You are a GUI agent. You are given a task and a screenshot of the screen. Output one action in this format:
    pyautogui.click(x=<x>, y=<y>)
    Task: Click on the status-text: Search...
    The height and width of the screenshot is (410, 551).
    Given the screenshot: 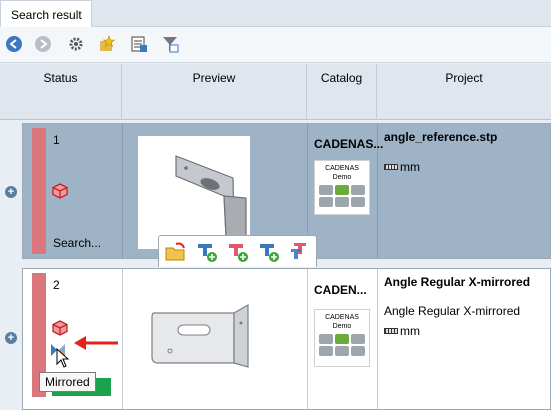 What is the action you would take?
    pyautogui.click(x=77, y=243)
    